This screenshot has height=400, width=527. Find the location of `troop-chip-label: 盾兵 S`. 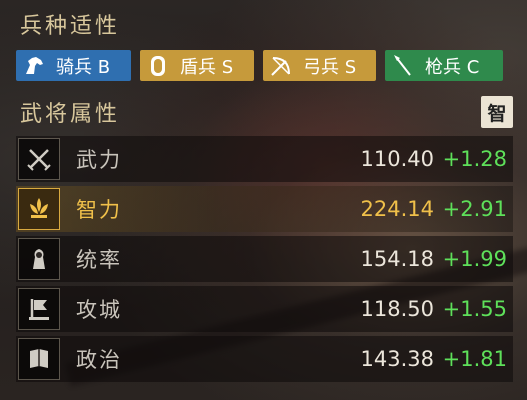

troop-chip-label: 盾兵 S is located at coordinates (207, 67).